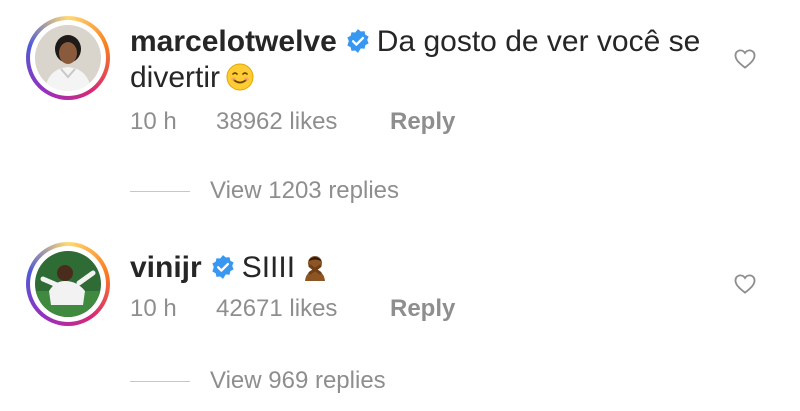 This screenshot has width=800, height=411. What do you see at coordinates (305, 190) in the screenshot?
I see `view-replies-label: View 1203 replies` at bounding box center [305, 190].